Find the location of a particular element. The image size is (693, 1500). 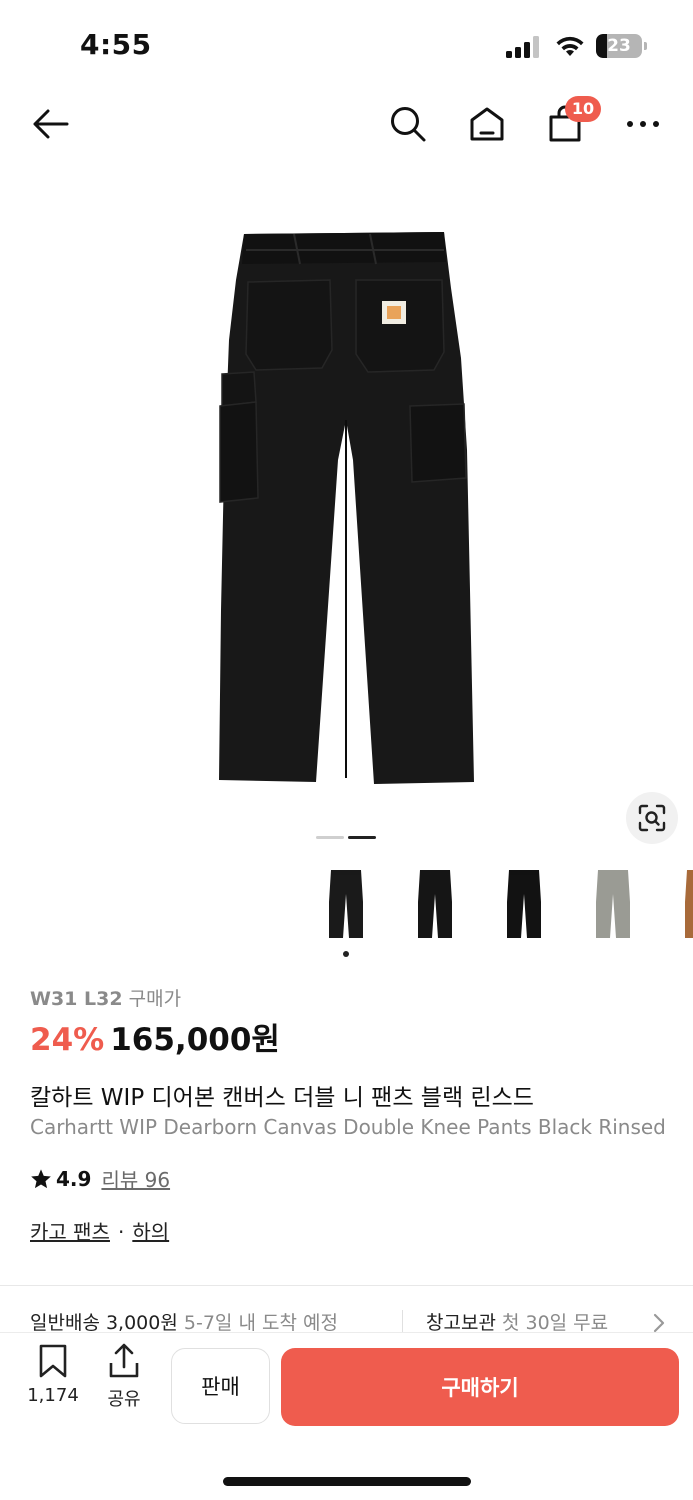

price-value: 165,000원 is located at coordinates (195, 1040).